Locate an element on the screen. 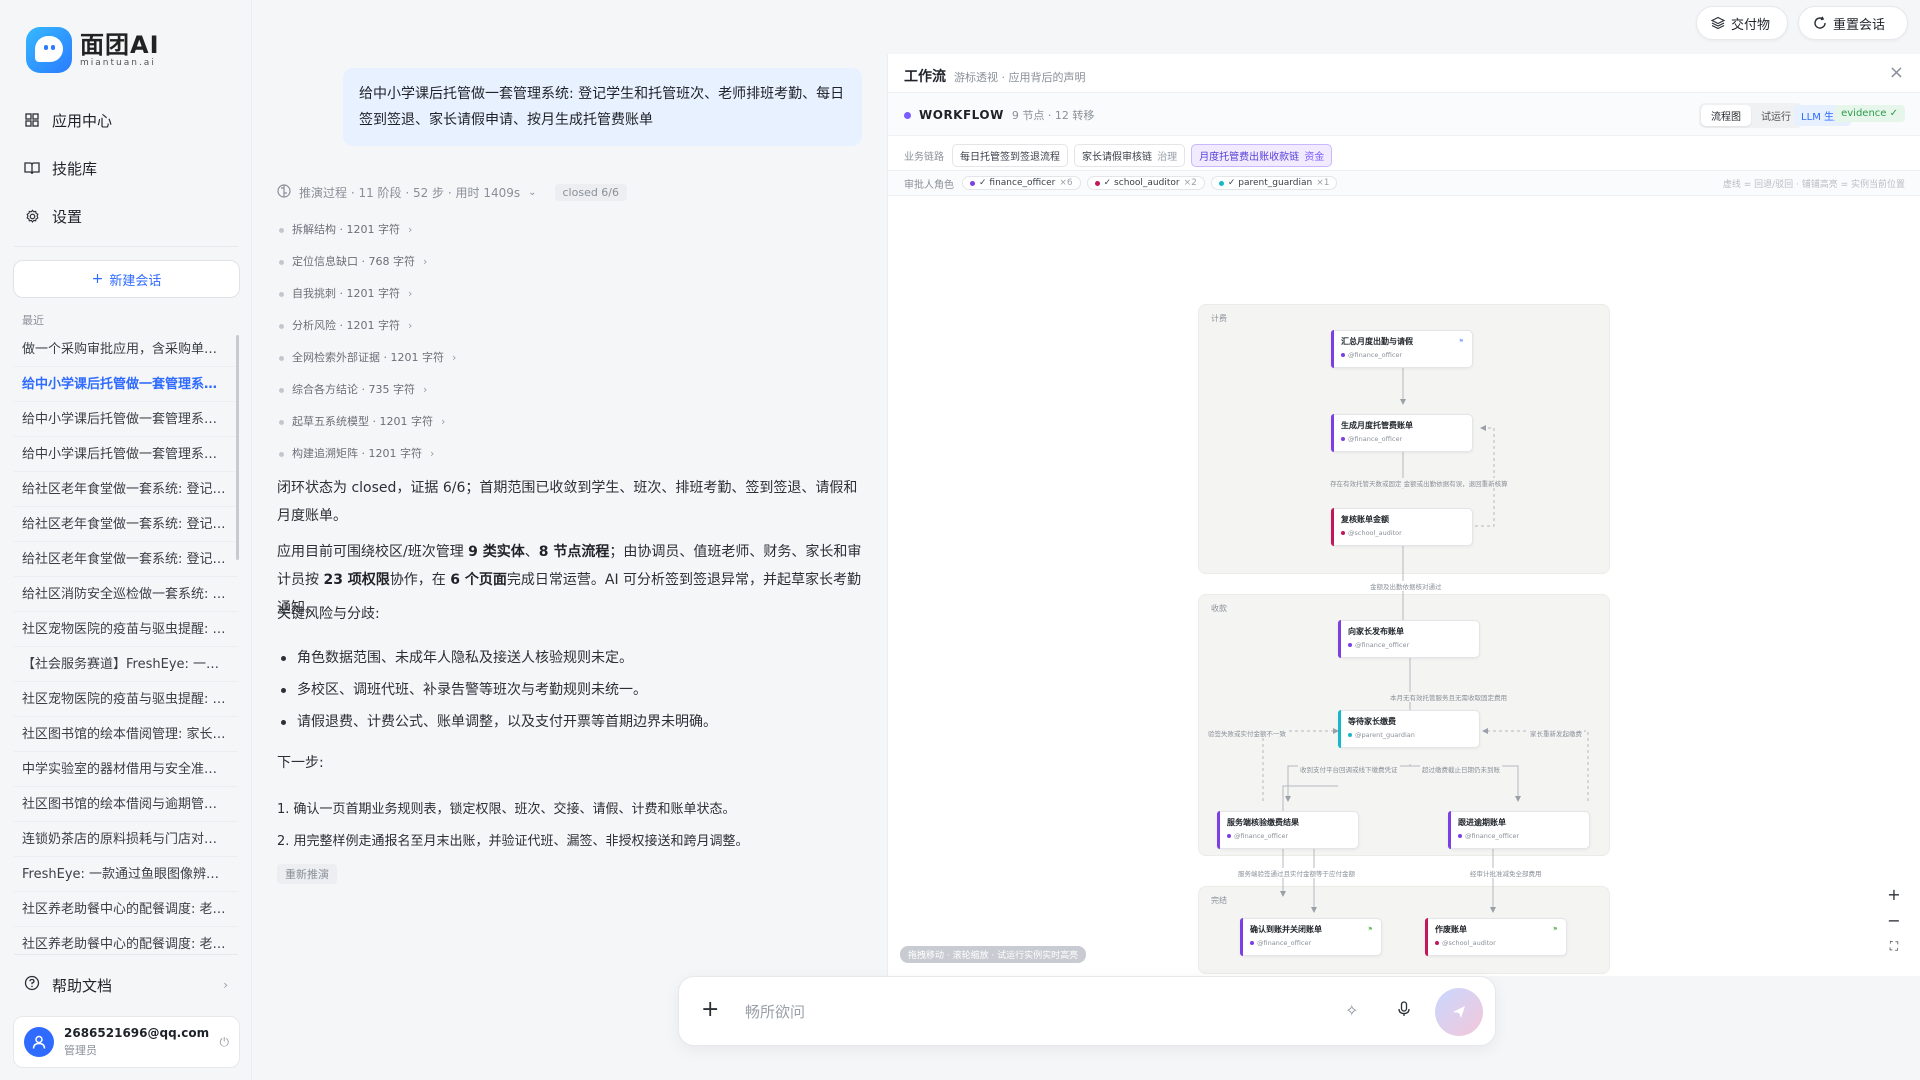 This screenshot has height=1080, width=1920. brand-logo: 面团AI miantuan.ai is located at coordinates (93, 50).